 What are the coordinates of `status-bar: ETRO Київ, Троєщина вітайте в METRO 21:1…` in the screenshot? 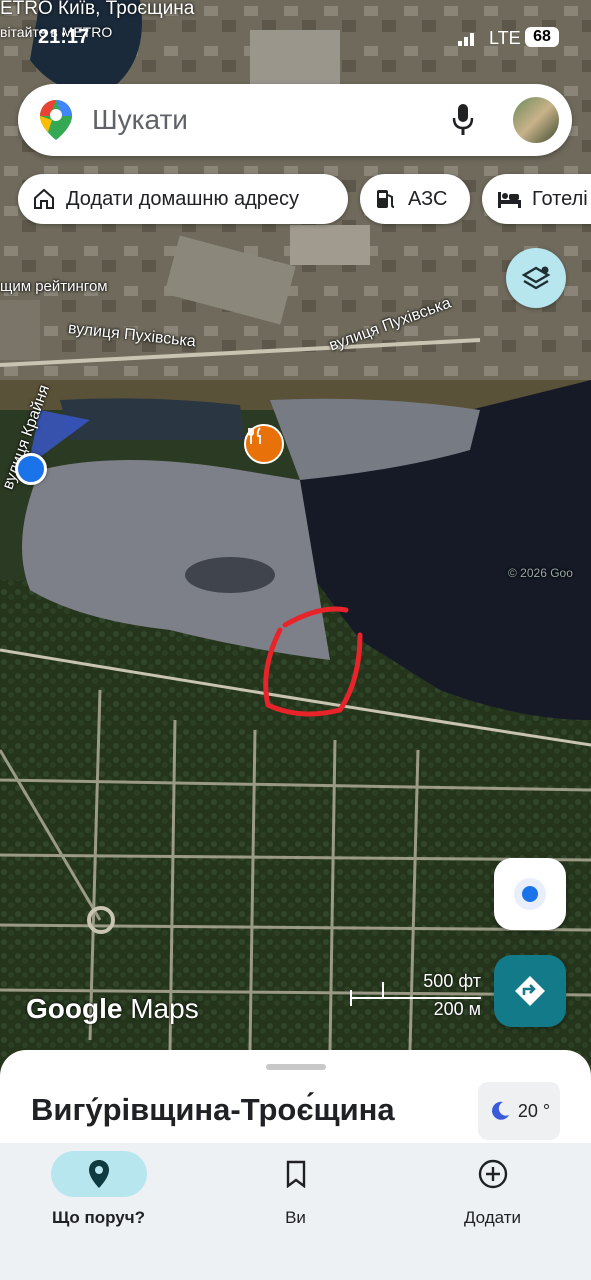 It's located at (295, 35).